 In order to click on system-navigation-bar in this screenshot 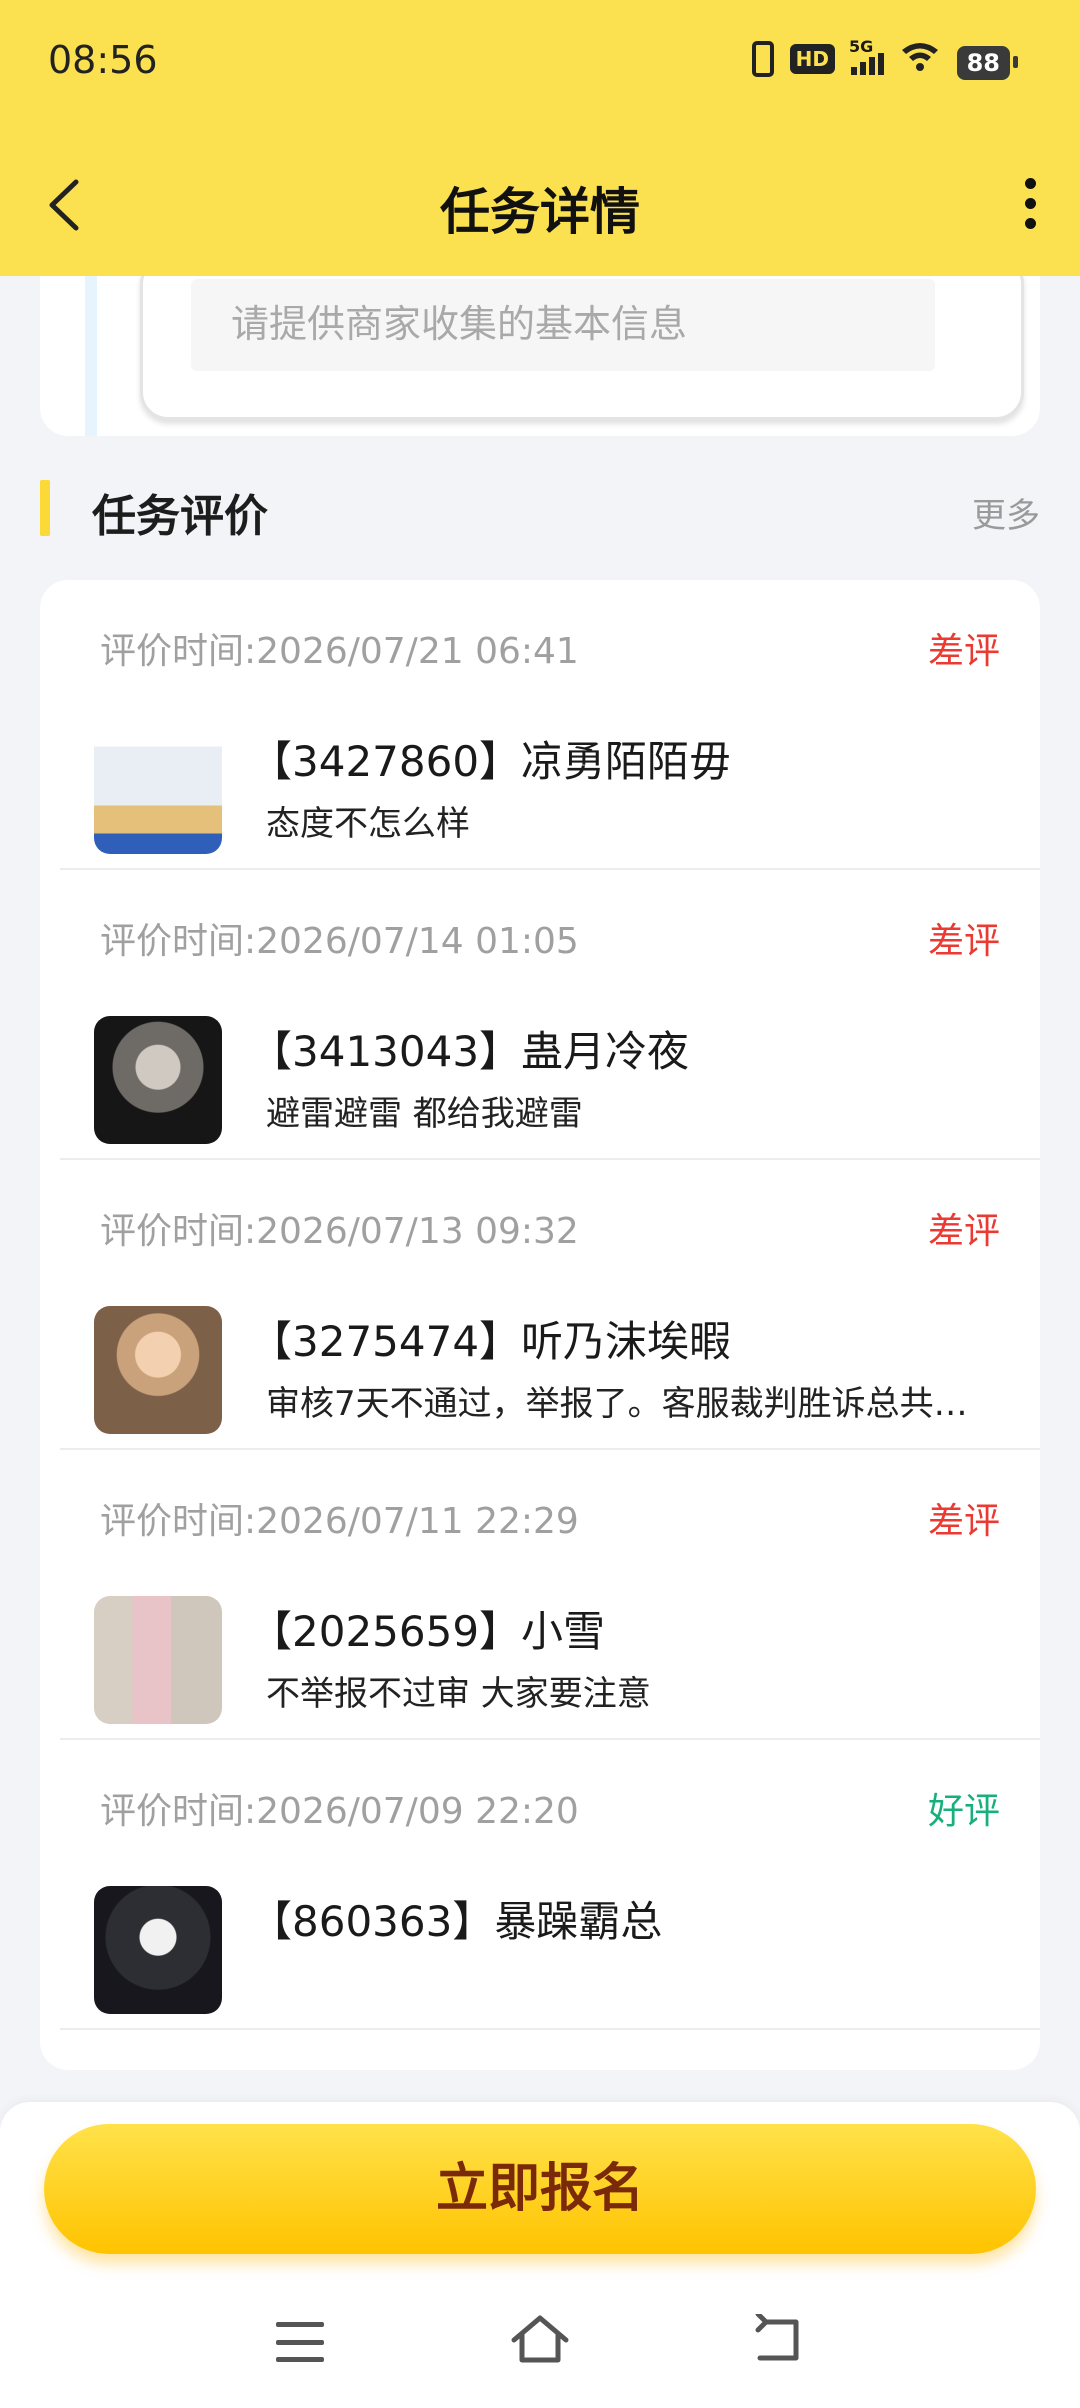, I will do `click(540, 2347)`.